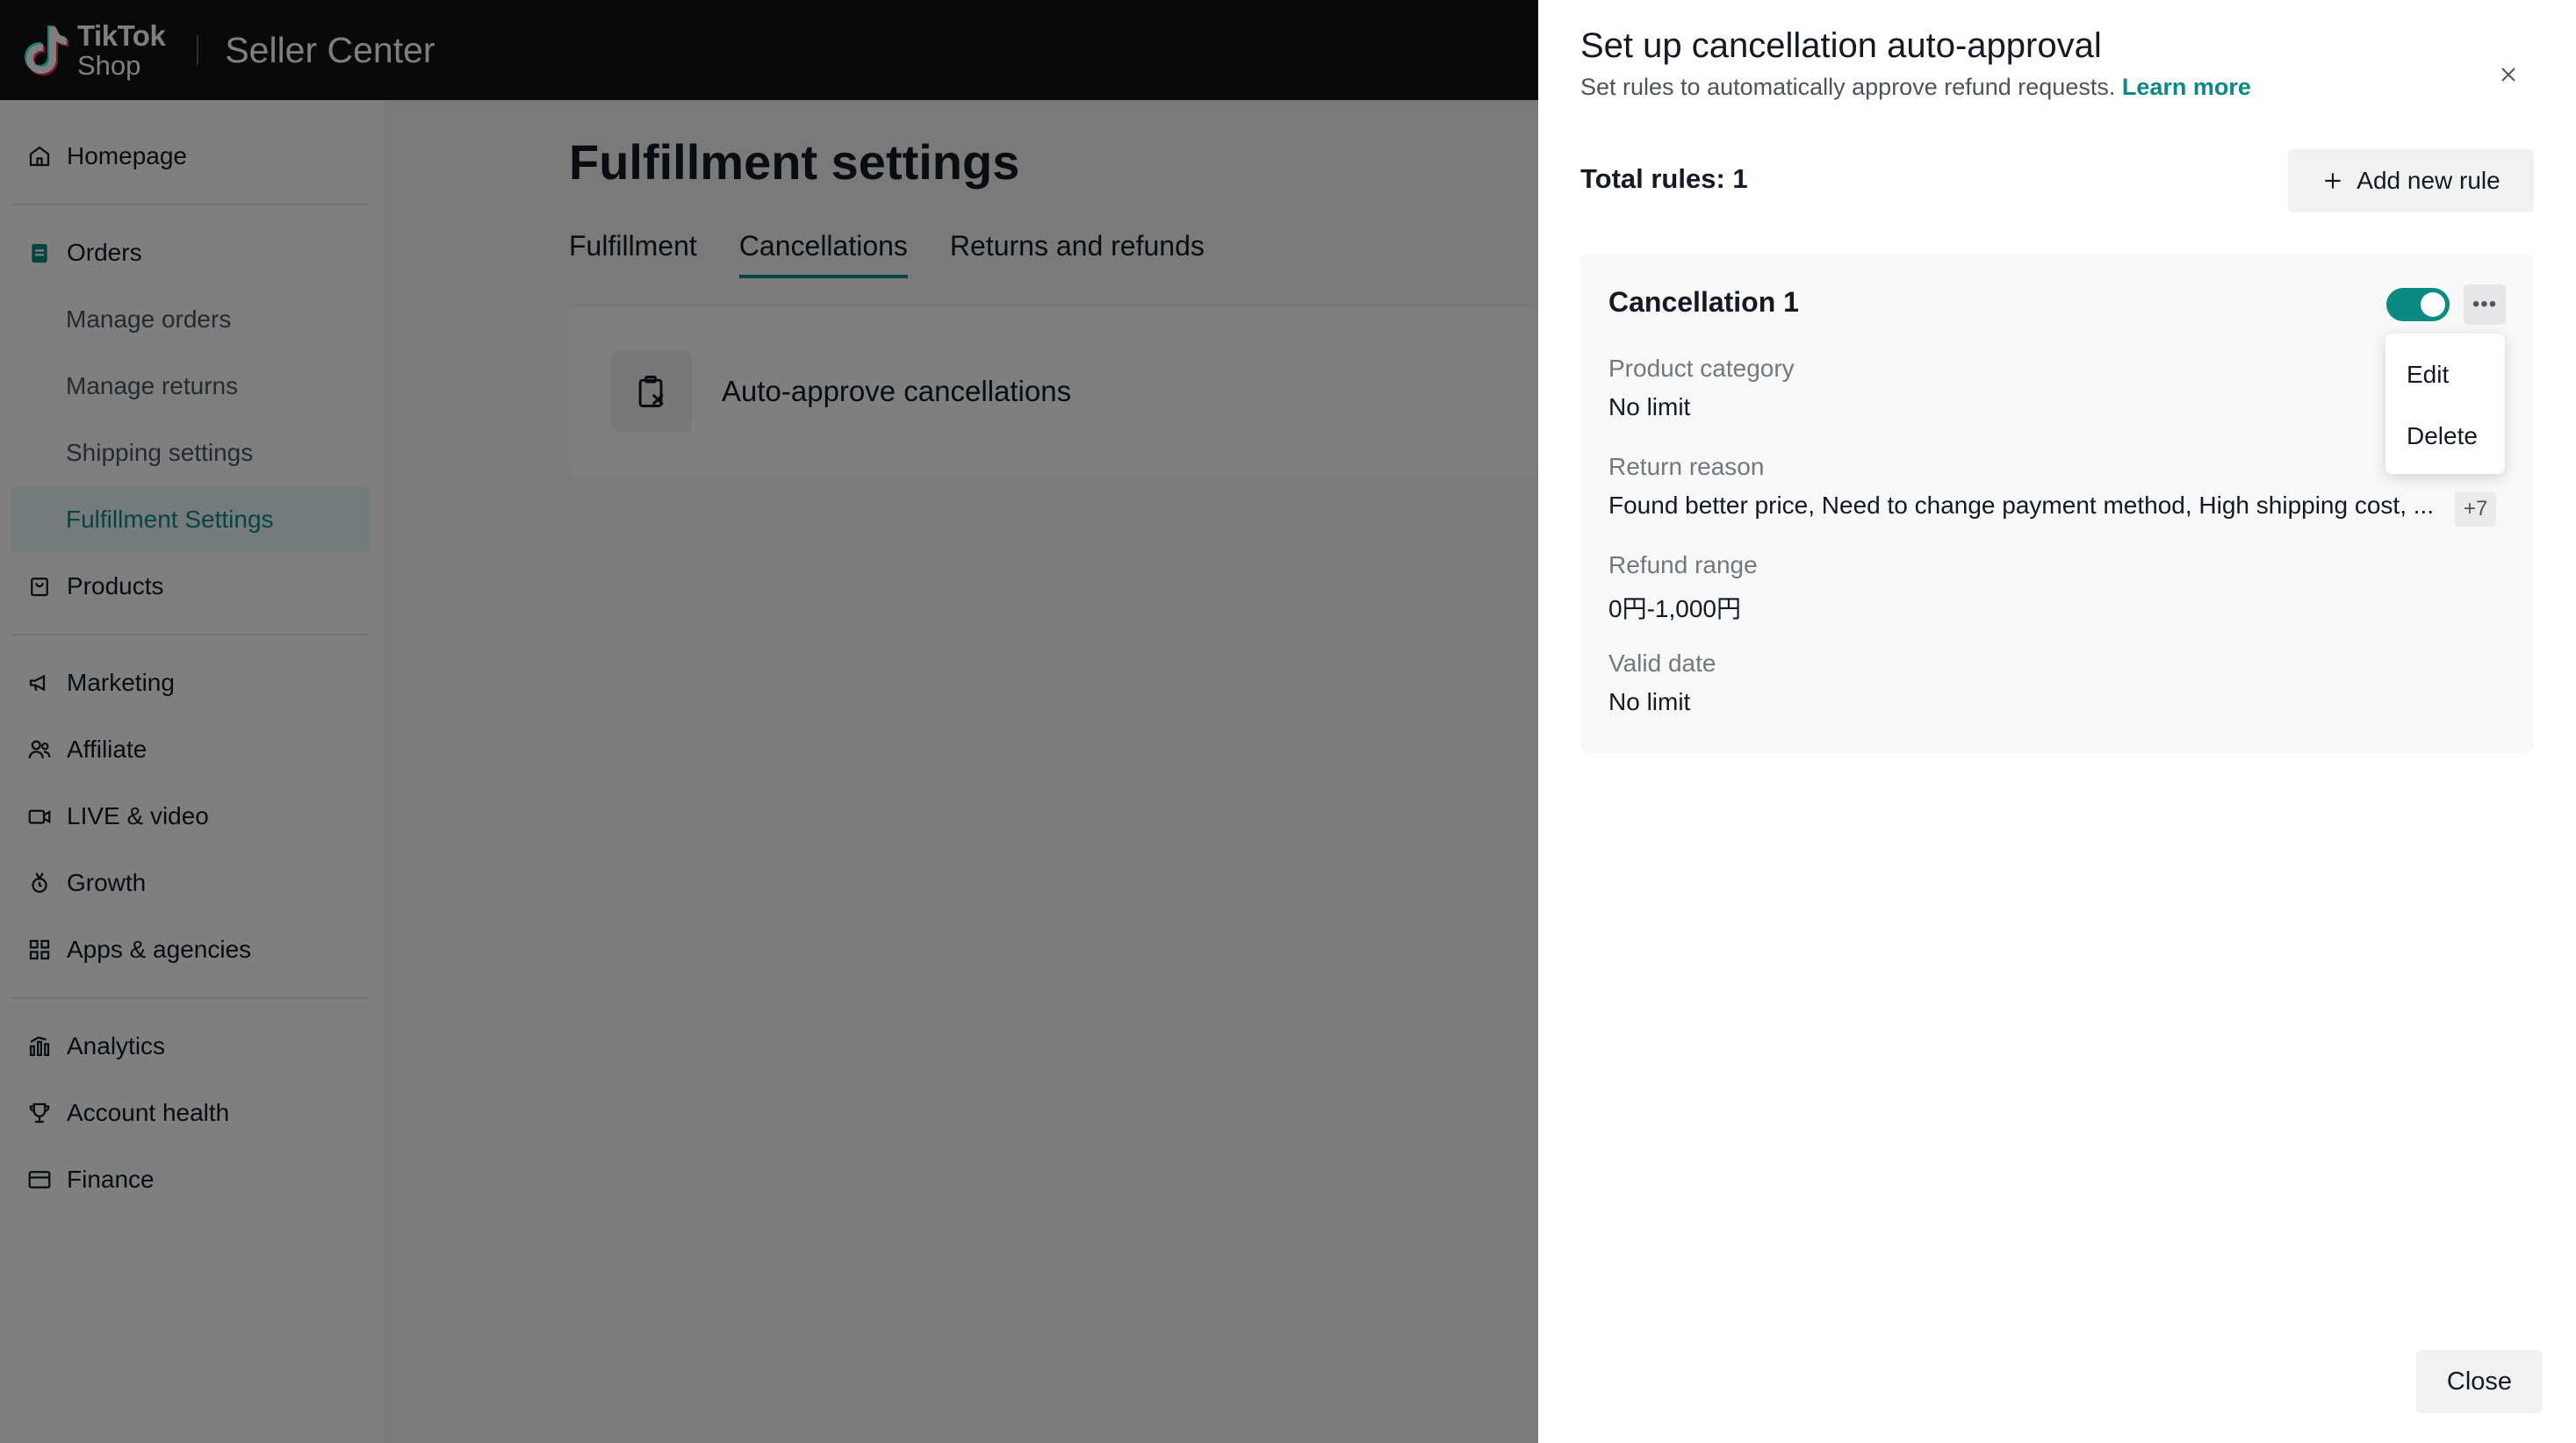 This screenshot has width=2576, height=1443. I want to click on close-icon, so click(2508, 75).